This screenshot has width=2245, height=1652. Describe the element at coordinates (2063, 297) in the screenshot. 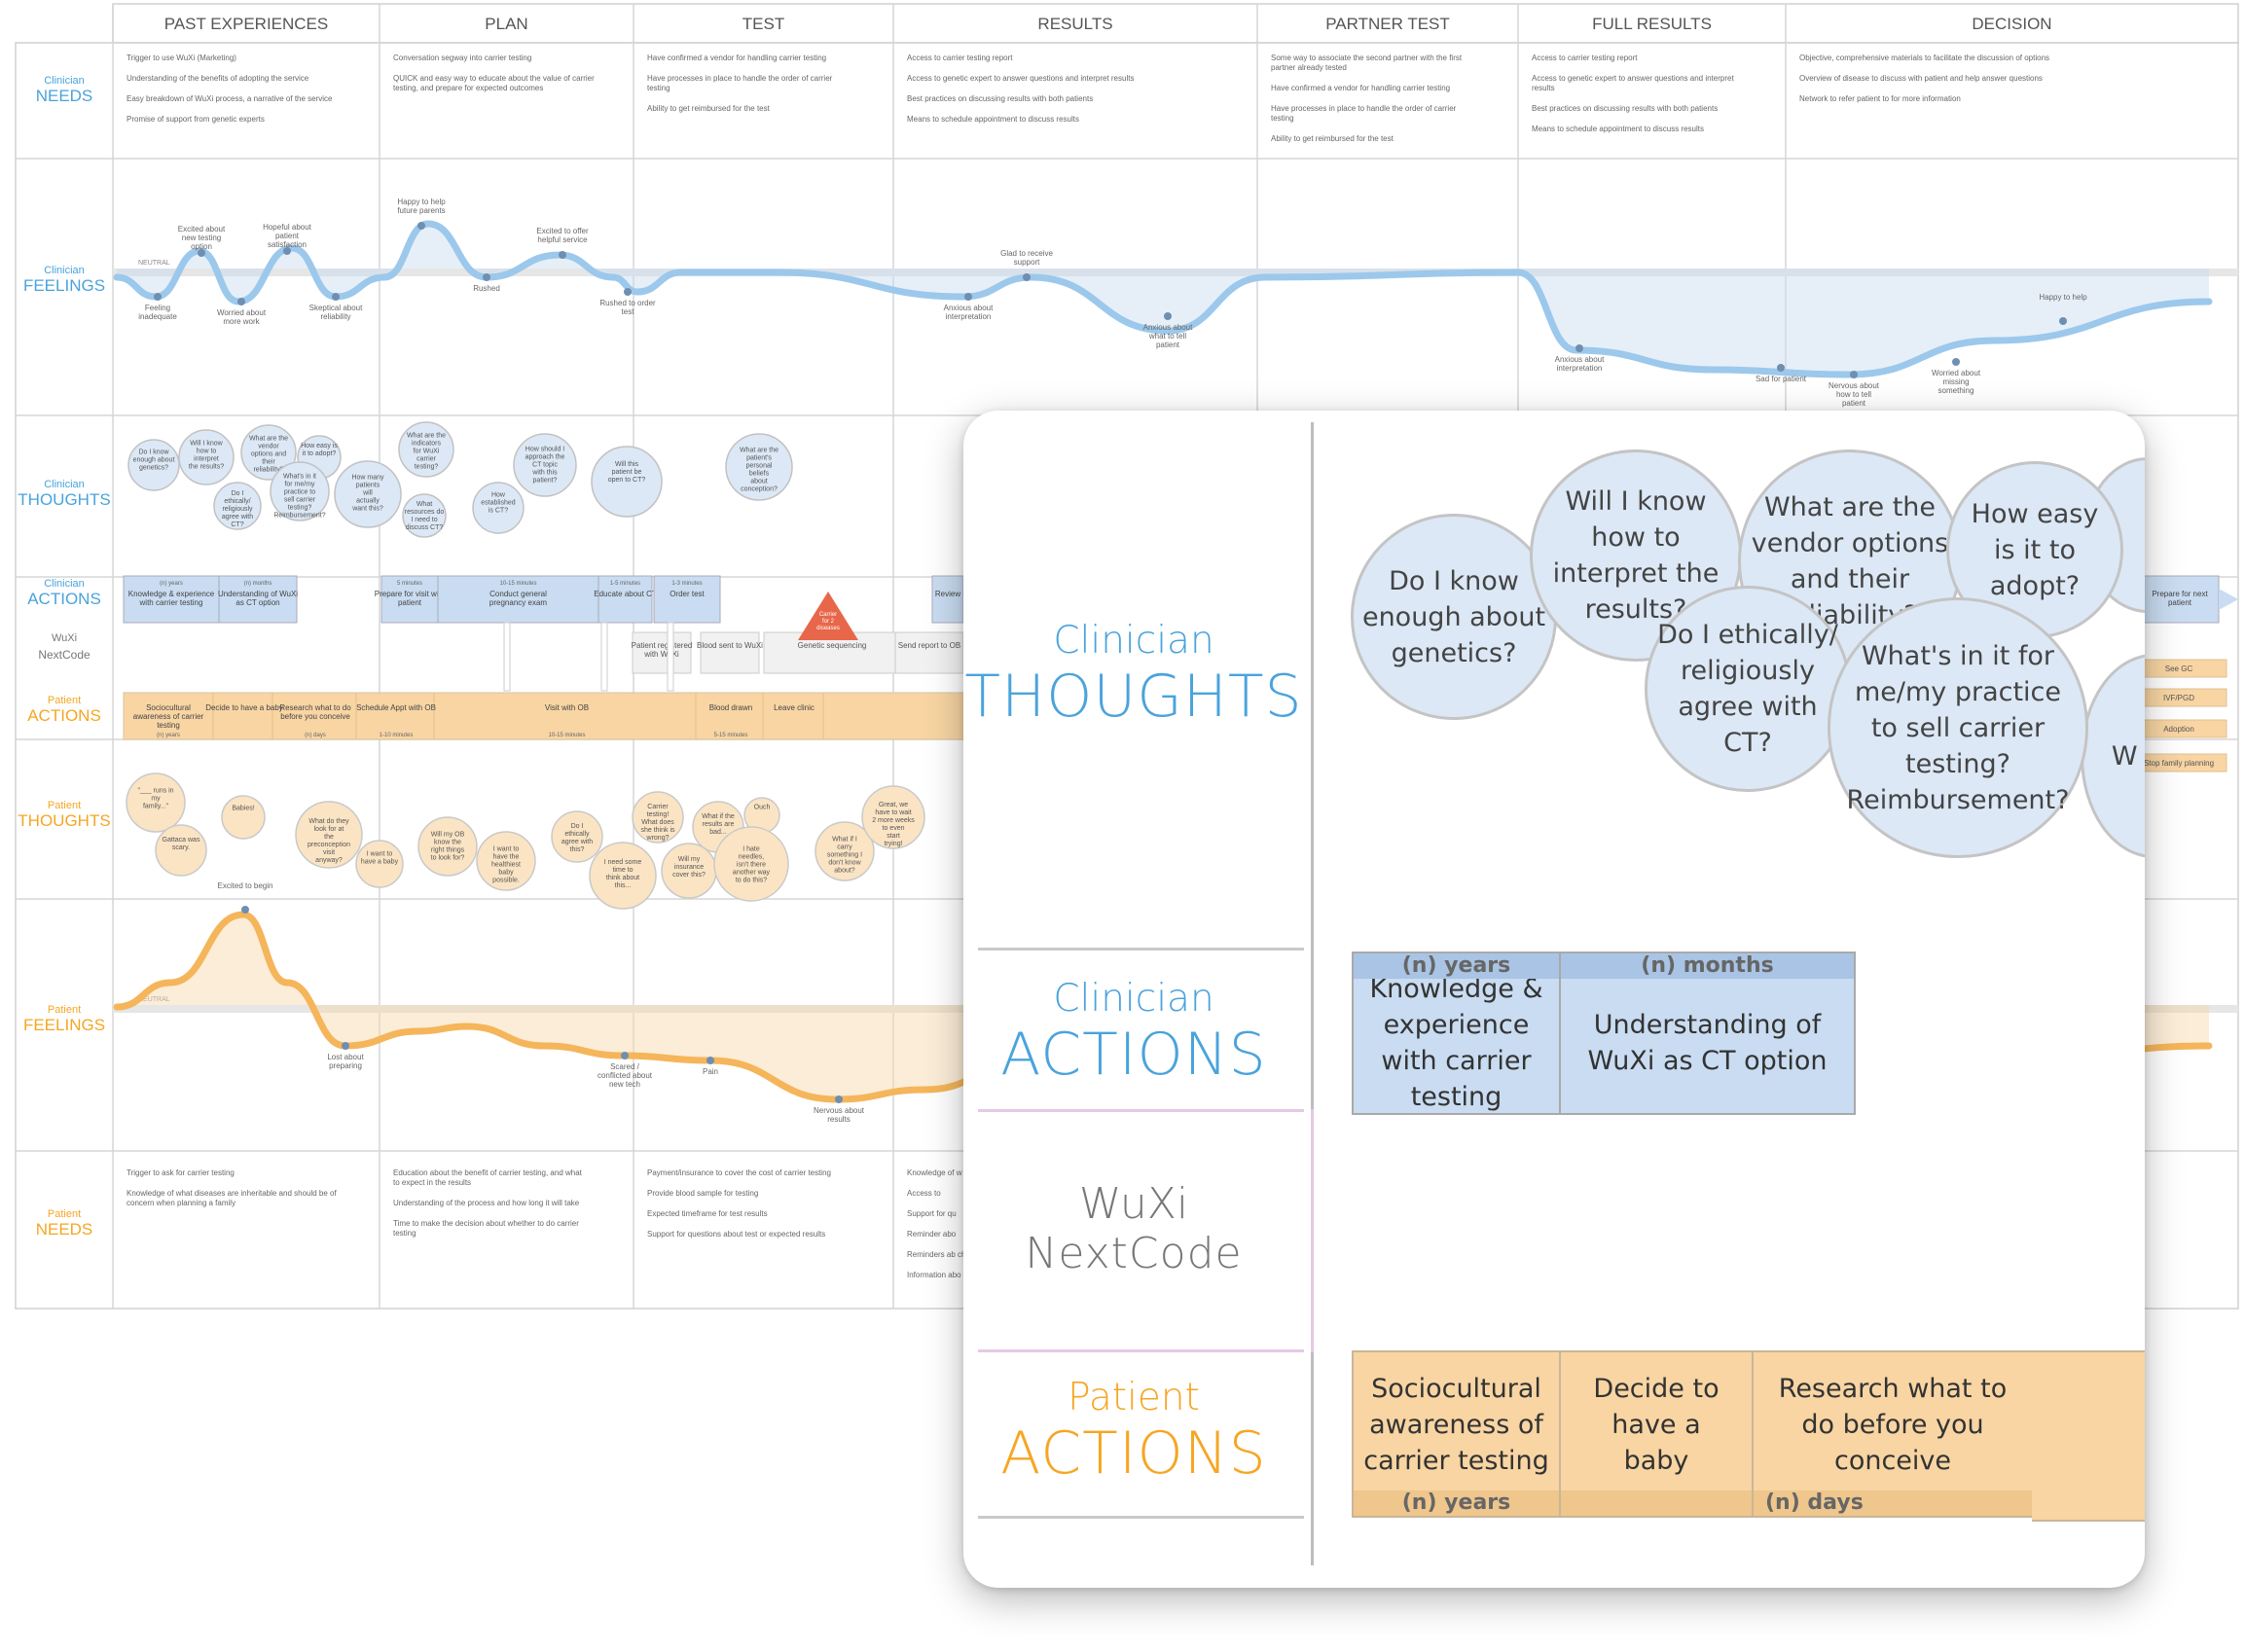

I see `label-line: Happy to help` at that location.